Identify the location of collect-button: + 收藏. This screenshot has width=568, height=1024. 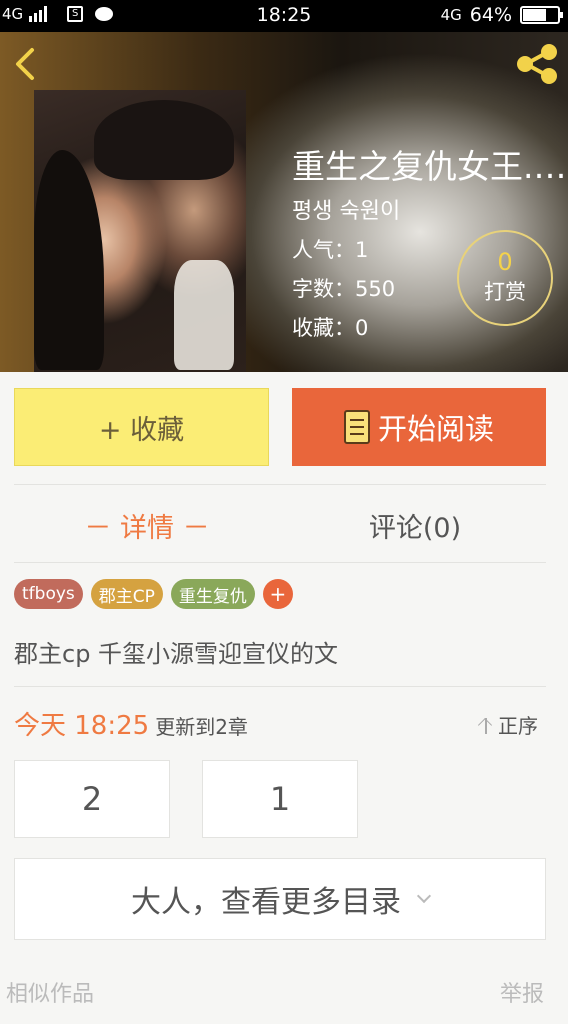
(141, 427).